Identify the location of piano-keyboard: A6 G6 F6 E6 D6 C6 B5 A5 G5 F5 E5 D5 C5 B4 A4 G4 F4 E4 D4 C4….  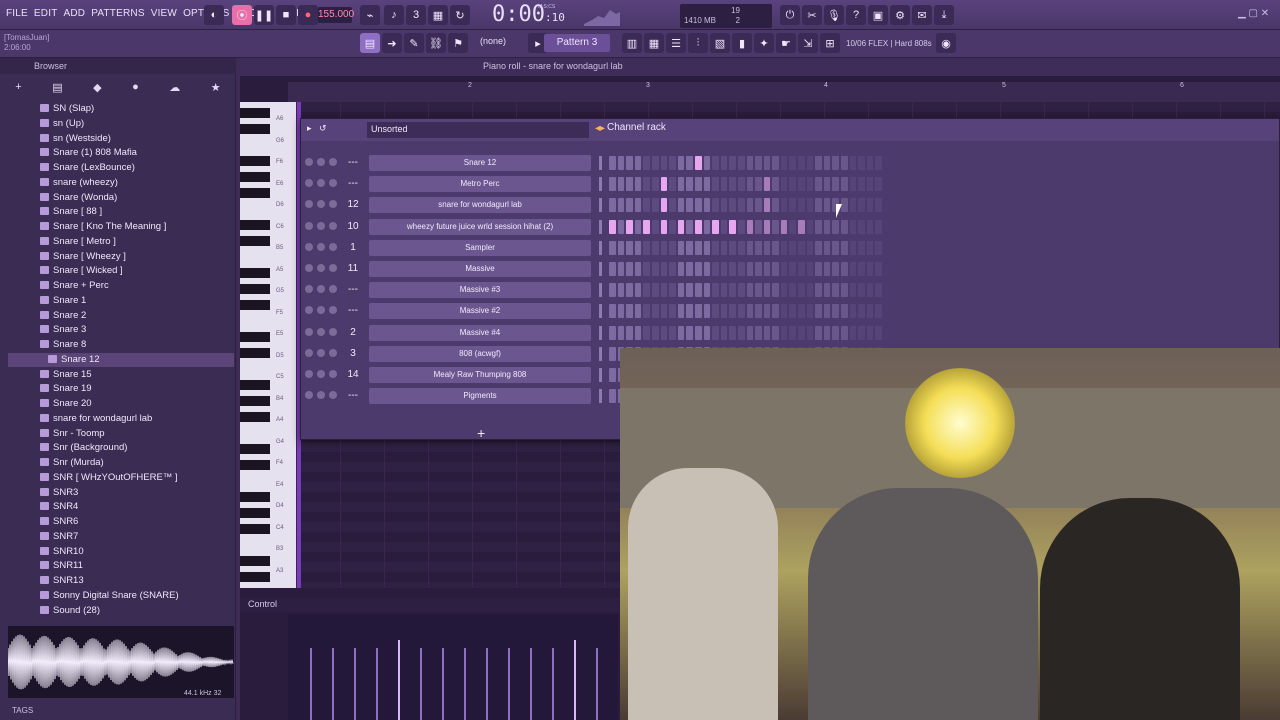
(268, 345).